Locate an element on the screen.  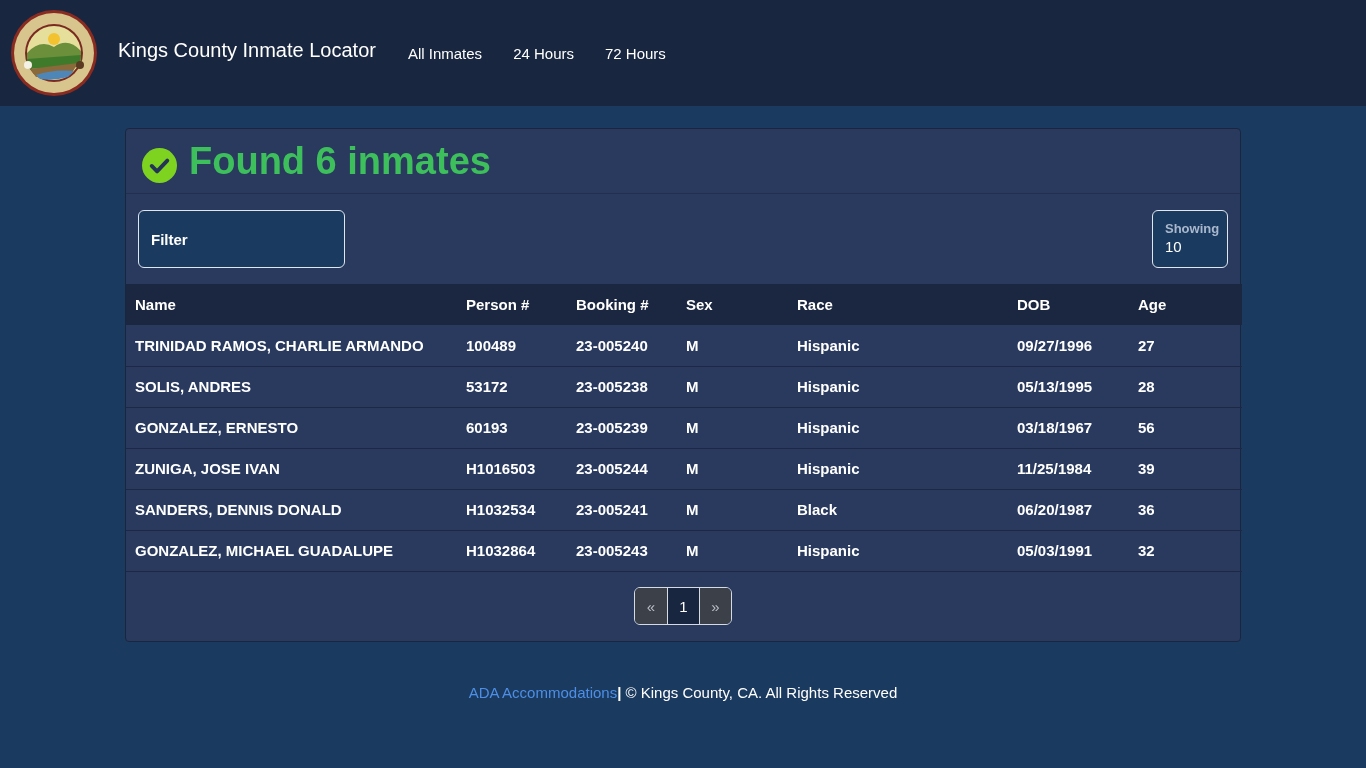
page-button: 1 is located at coordinates (683, 606).